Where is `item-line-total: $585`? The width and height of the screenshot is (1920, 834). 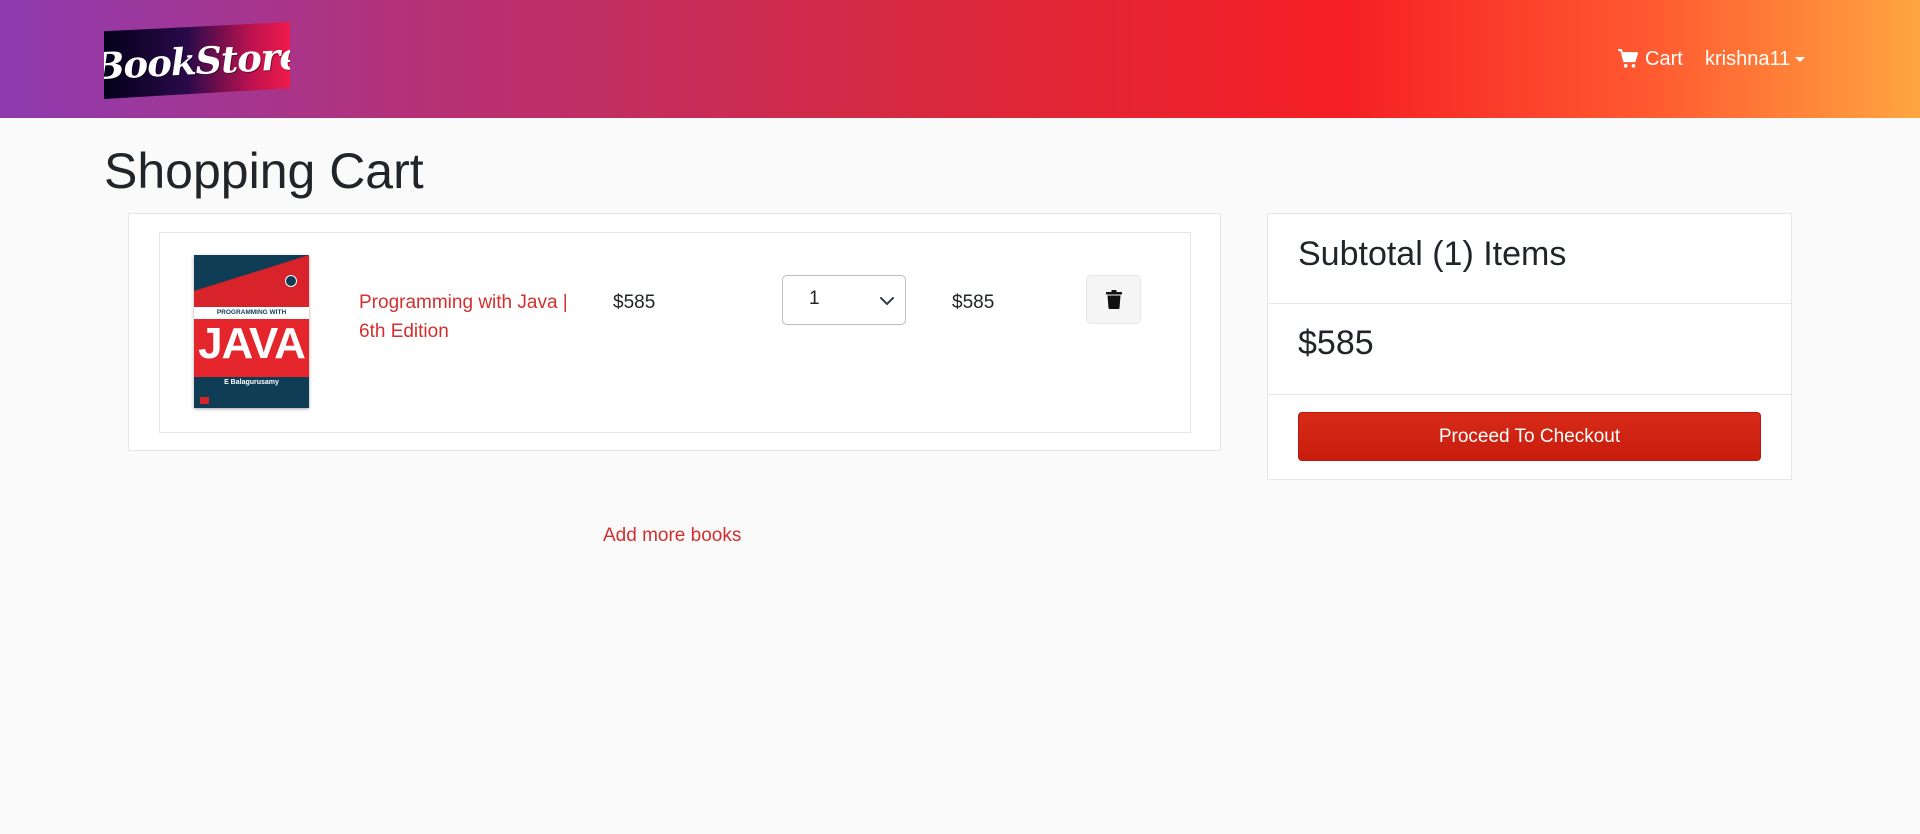 item-line-total: $585 is located at coordinates (973, 302).